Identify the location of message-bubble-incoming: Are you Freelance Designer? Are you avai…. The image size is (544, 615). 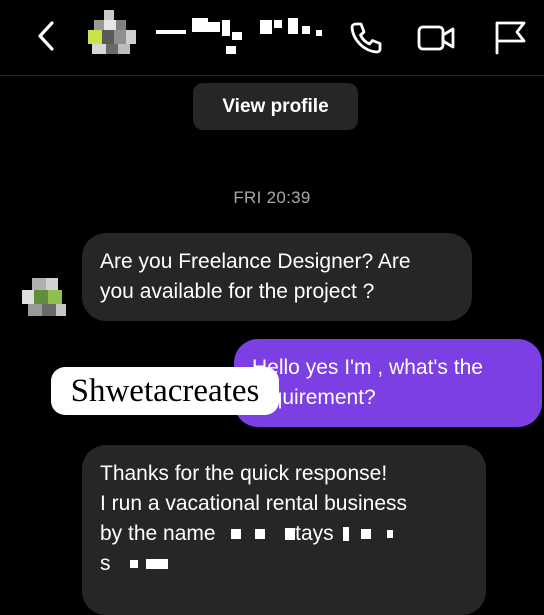
(277, 277).